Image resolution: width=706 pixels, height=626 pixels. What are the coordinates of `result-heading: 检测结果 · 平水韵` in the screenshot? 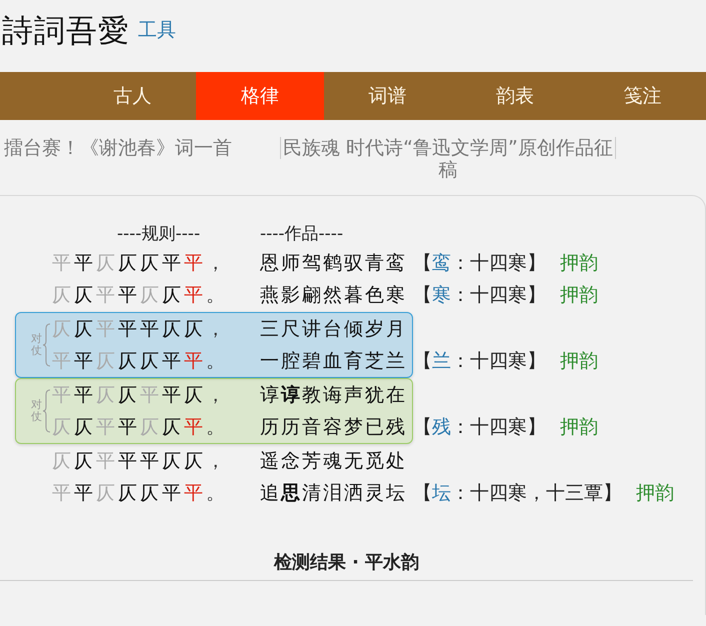 It's located at (346, 565).